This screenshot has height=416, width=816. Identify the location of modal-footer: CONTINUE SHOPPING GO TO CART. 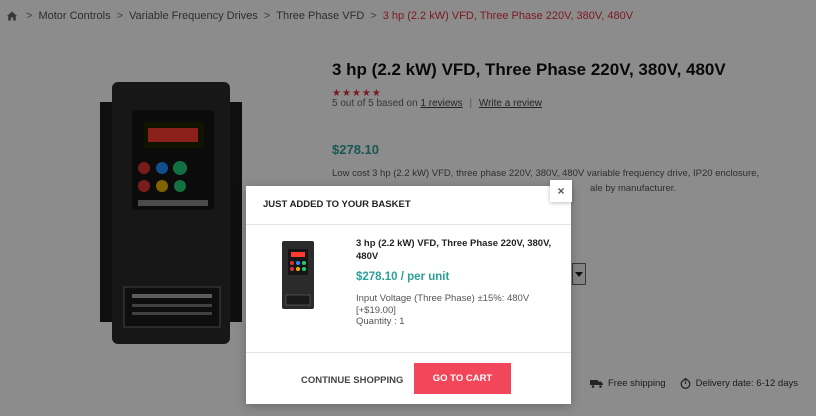
(408, 378).